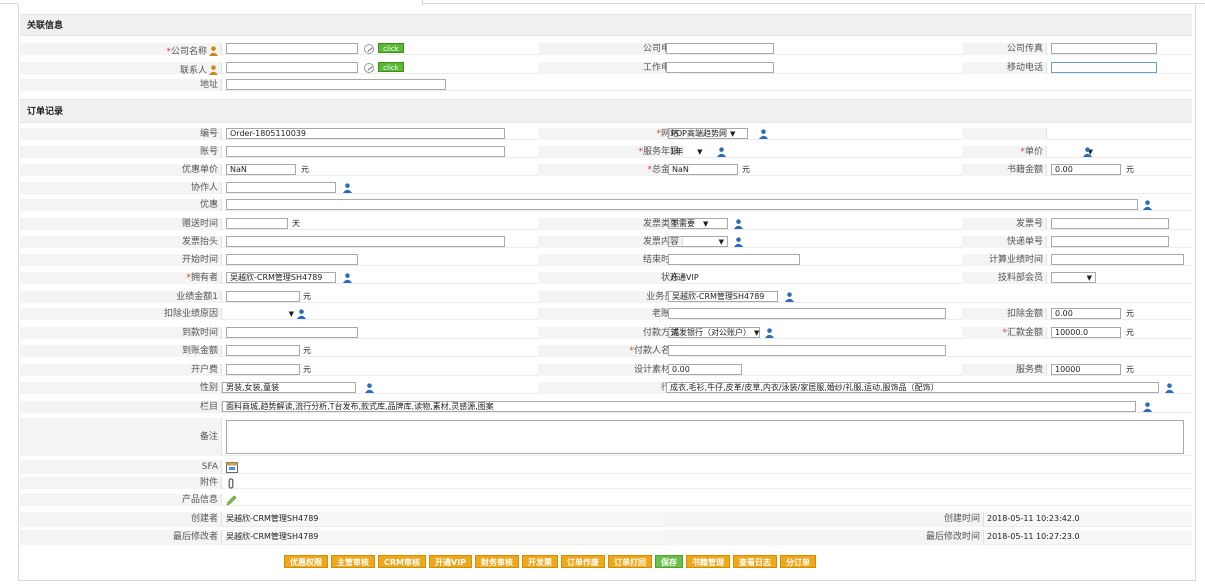 Image resolution: width=1205 pixels, height=586 pixels. Describe the element at coordinates (231, 483) in the screenshot. I see `clip-icon` at that location.